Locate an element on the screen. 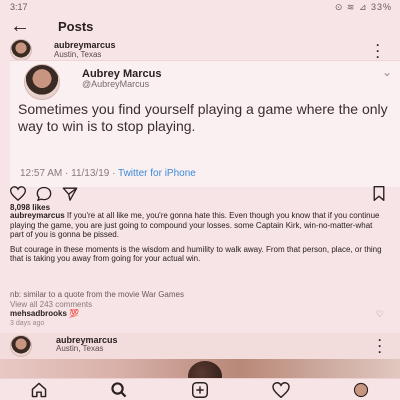  comment-heart-icon: ♡ is located at coordinates (380, 314).